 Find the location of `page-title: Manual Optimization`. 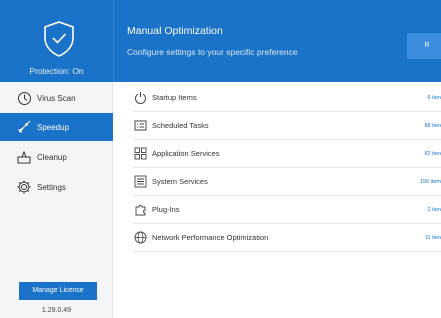

page-title: Manual Optimization is located at coordinates (175, 31).